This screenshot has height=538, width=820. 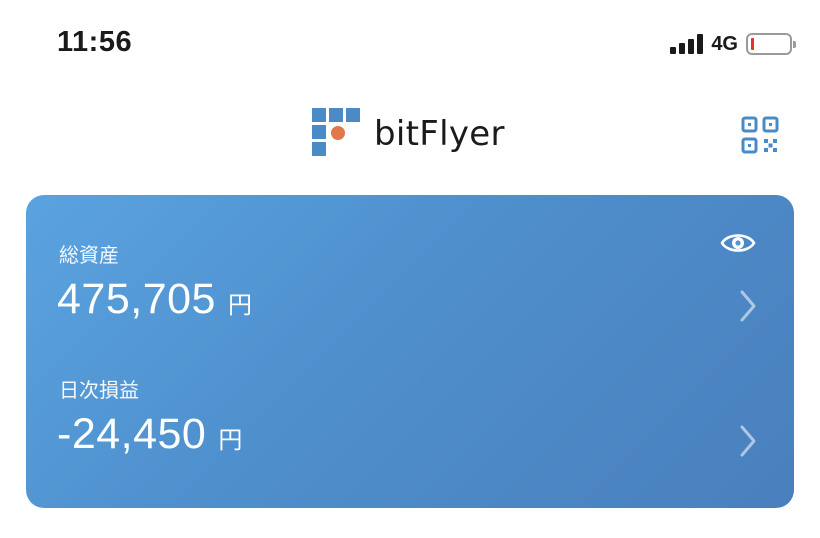 What do you see at coordinates (337, 134) in the screenshot?
I see `bitflyer-logo-icon` at bounding box center [337, 134].